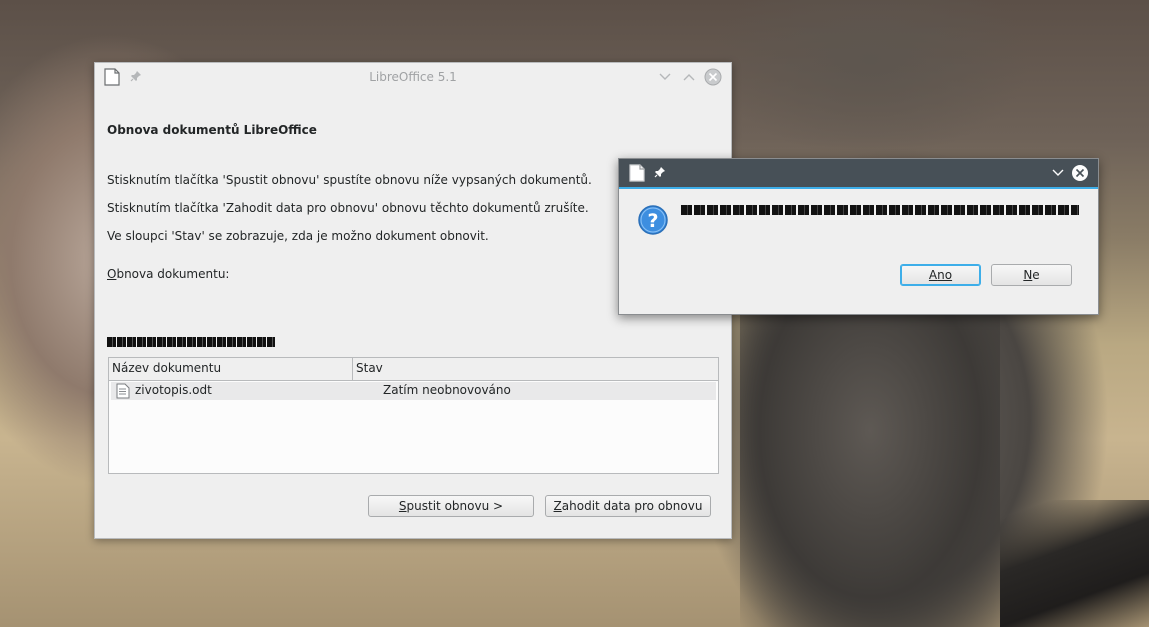  What do you see at coordinates (352, 369) in the screenshot?
I see `column-separator` at bounding box center [352, 369].